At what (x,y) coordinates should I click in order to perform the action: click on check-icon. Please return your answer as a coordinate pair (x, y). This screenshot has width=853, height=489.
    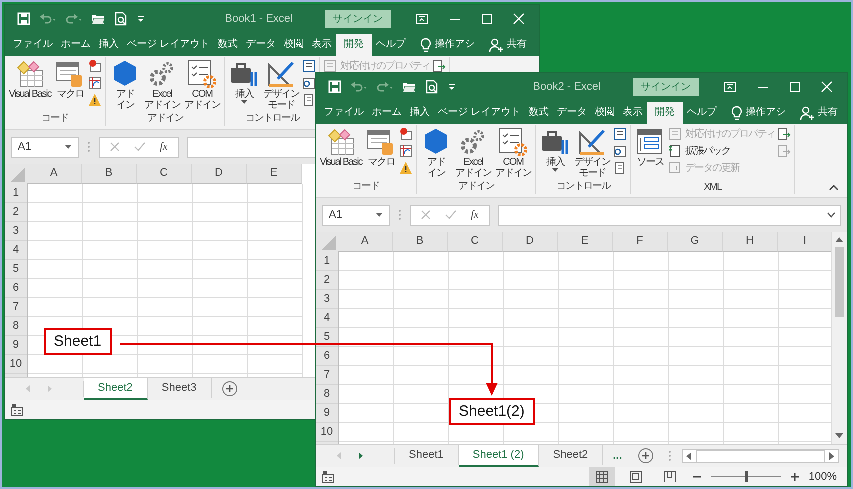
    Looking at the image, I should click on (140, 147).